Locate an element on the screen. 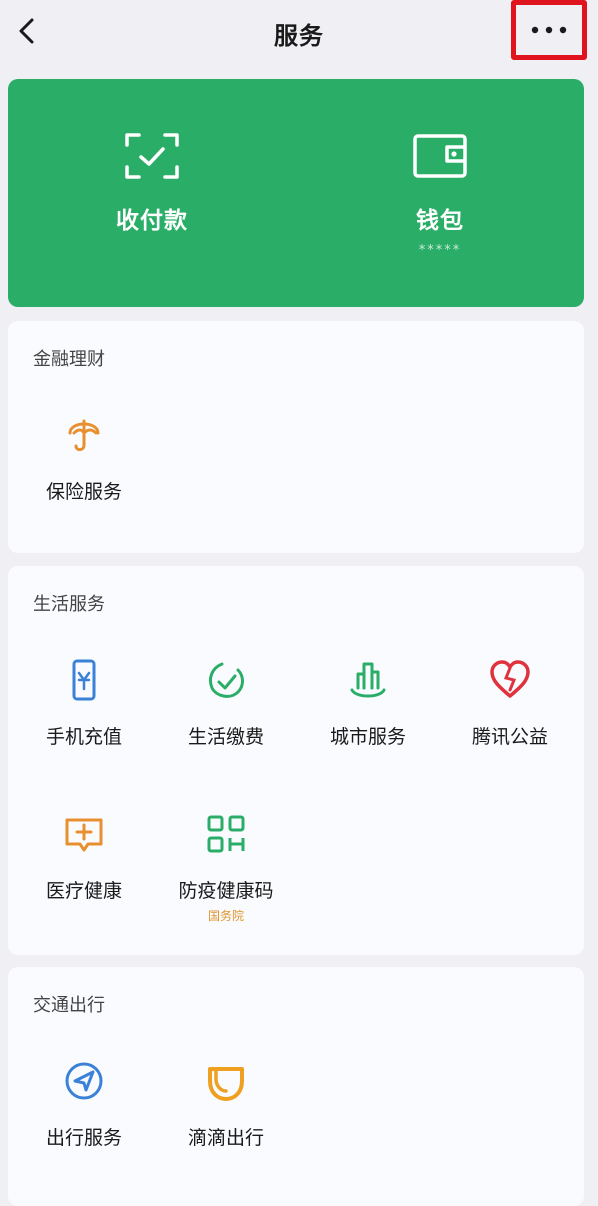 The image size is (598, 1206). section-title: 金融理财 is located at coordinates (69, 359).